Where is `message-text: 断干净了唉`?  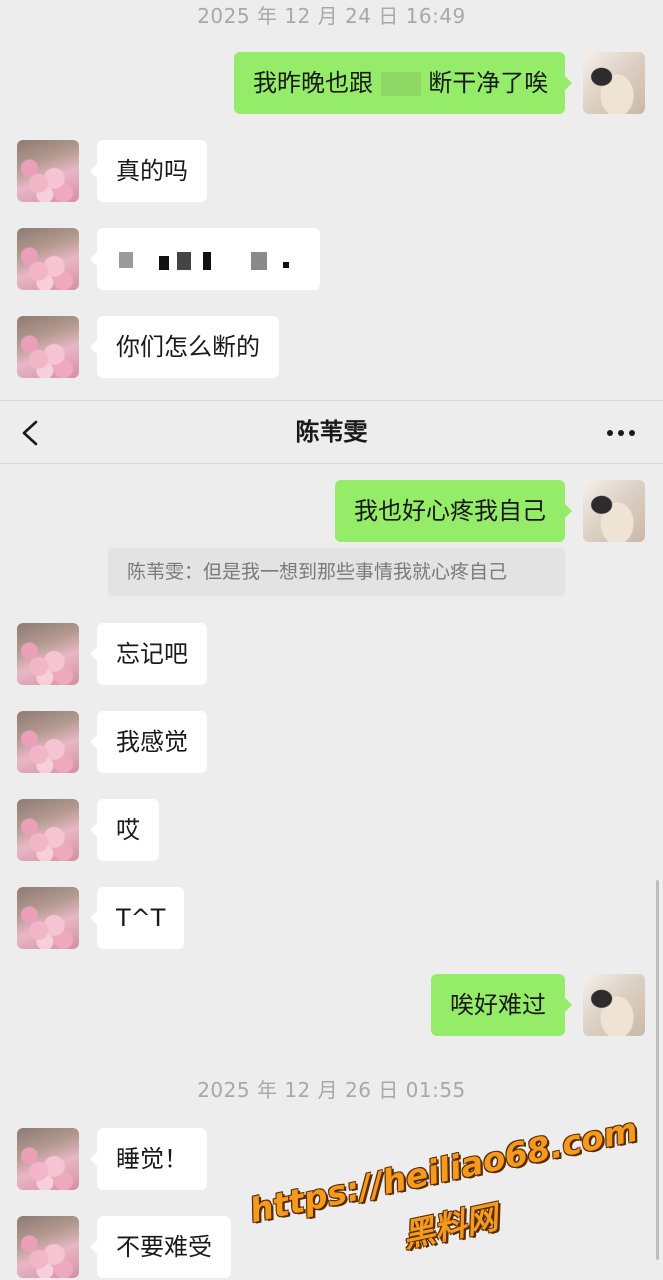
message-text: 断干净了唉 is located at coordinates (488, 83).